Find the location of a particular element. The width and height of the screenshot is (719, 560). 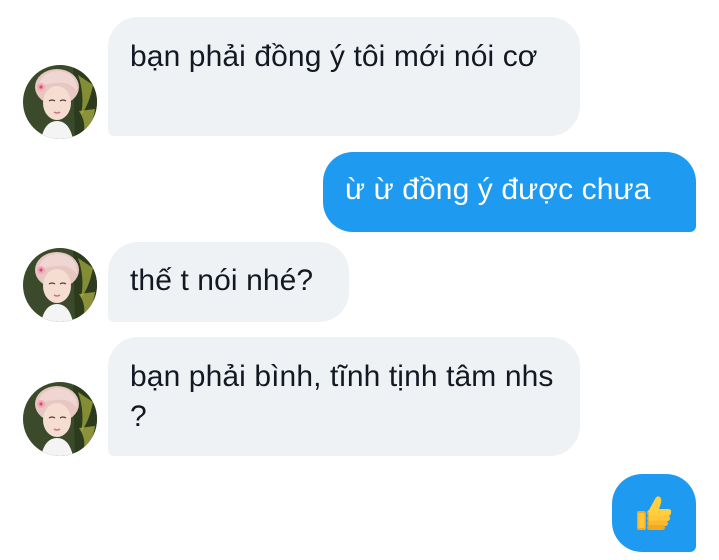

message-text: bạn phải bình, tĩnh tịnh tâm nhs ? is located at coordinates (342, 396).